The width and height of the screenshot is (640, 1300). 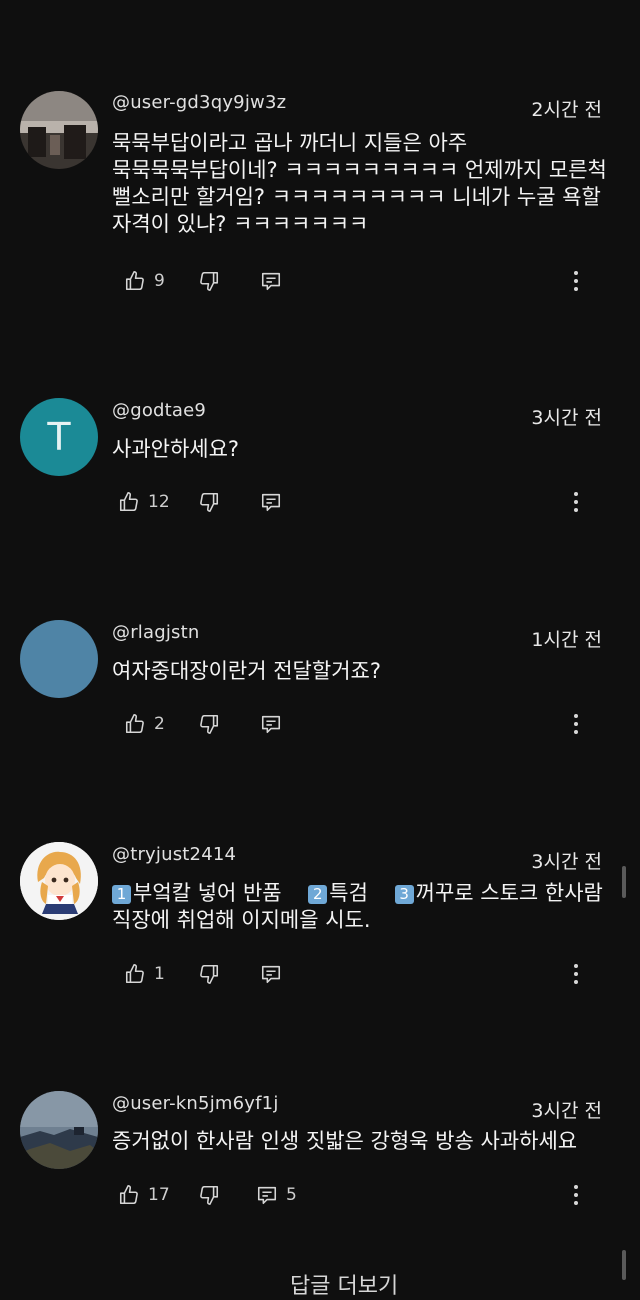 I want to click on keycap-1-icon: 1, so click(x=121, y=894).